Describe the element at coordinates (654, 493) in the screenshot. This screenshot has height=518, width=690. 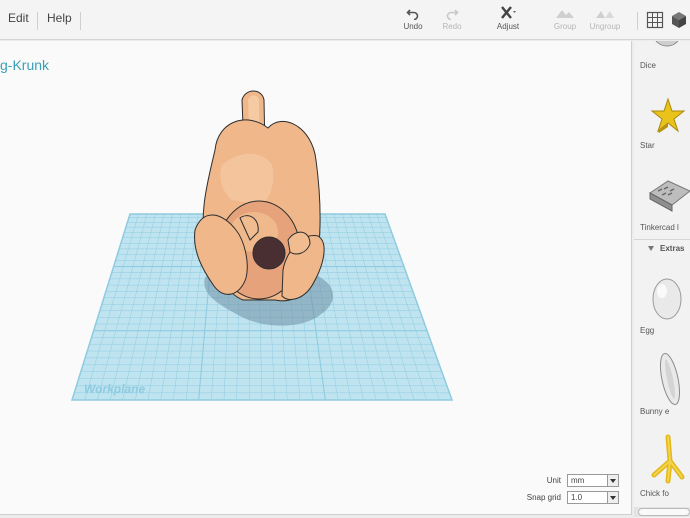
I see `shape-label: Chick fo` at that location.